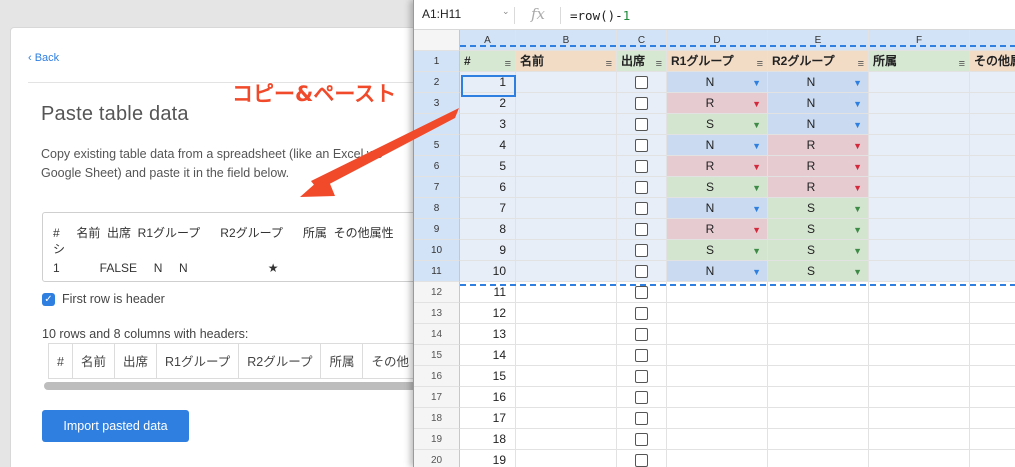 The width and height of the screenshot is (1015, 467). What do you see at coordinates (566, 40) in the screenshot?
I see `column-letter: B` at bounding box center [566, 40].